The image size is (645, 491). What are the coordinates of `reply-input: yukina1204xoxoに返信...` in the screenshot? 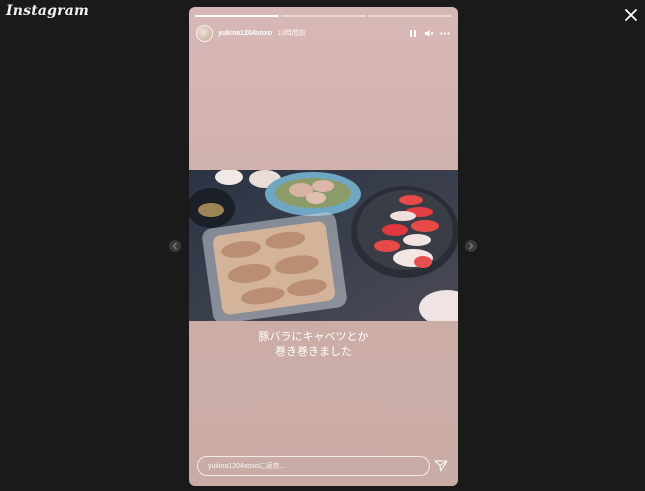 It's located at (313, 466).